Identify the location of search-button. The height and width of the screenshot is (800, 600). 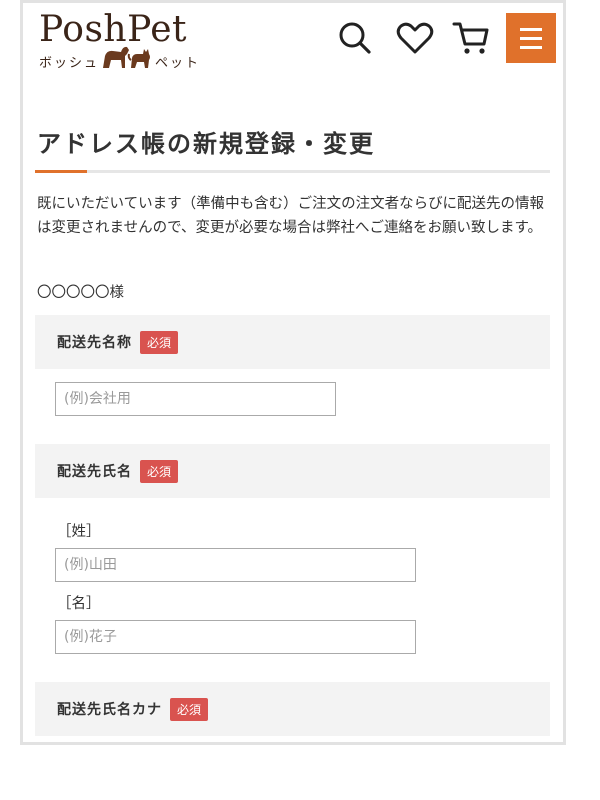
(355, 38).